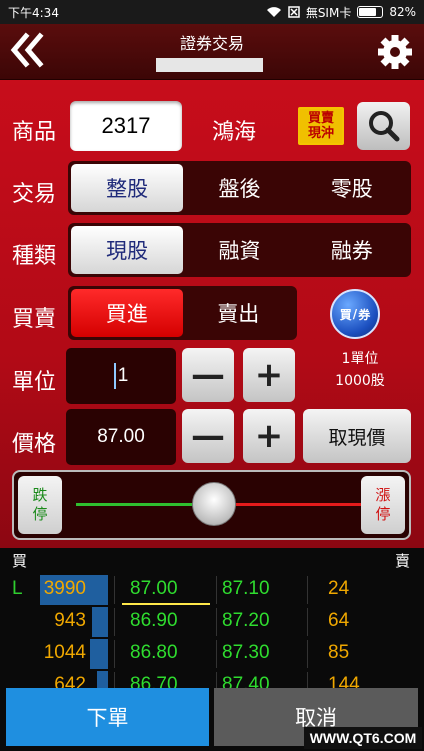  What do you see at coordinates (127, 313) in the screenshot?
I see `side-option-buy: 買進` at bounding box center [127, 313].